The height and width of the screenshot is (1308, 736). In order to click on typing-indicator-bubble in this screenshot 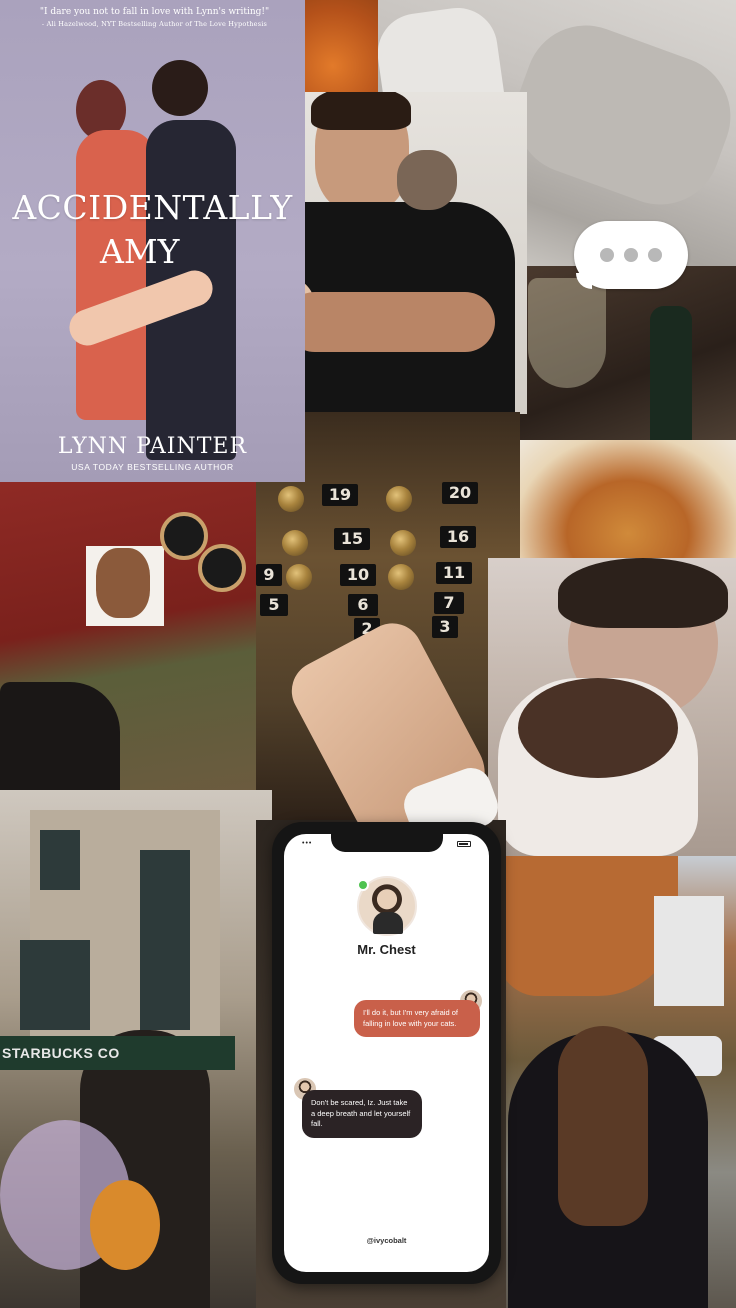, I will do `click(631, 255)`.